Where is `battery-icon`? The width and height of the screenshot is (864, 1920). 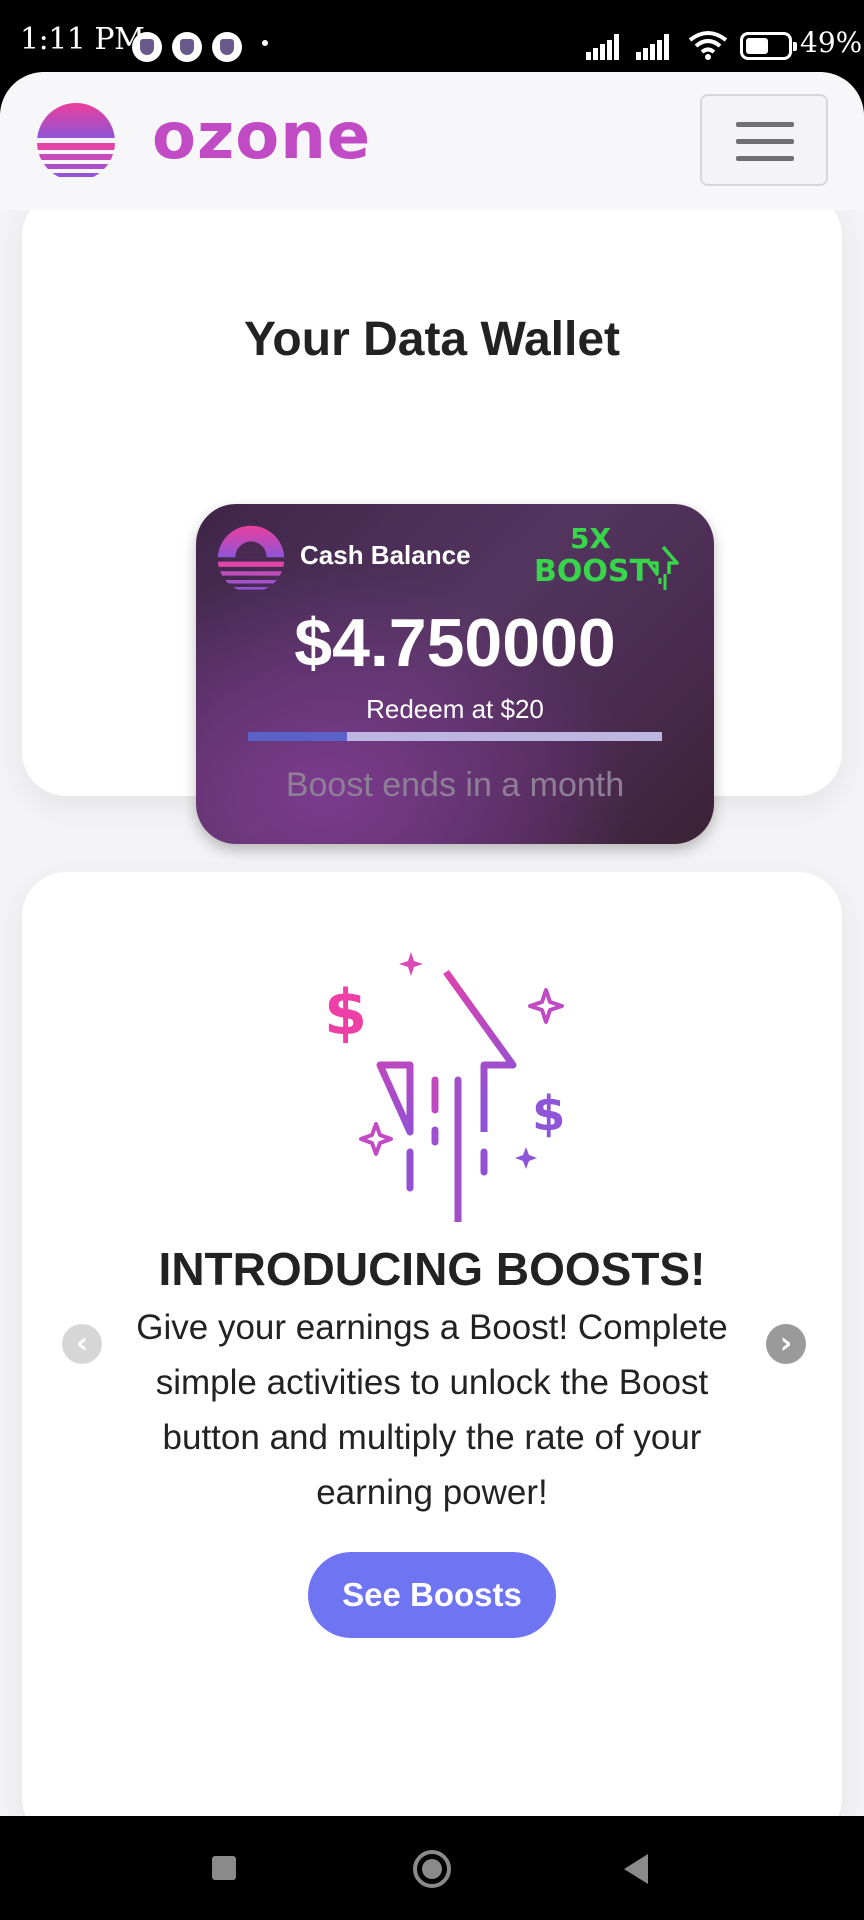 battery-icon is located at coordinates (768, 46).